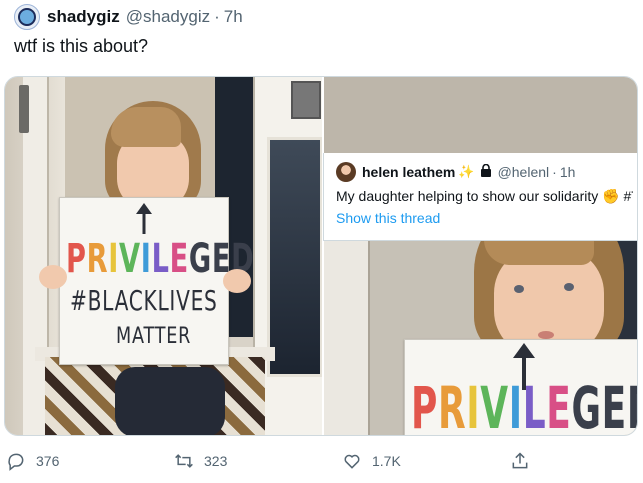  What do you see at coordinates (32, 461) in the screenshot?
I see `reply-button: 376` at bounding box center [32, 461].